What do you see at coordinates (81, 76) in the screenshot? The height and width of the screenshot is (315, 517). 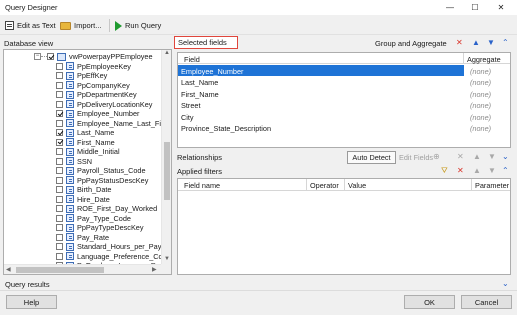 I see `tree-field-item: PpEffKey` at bounding box center [81, 76].